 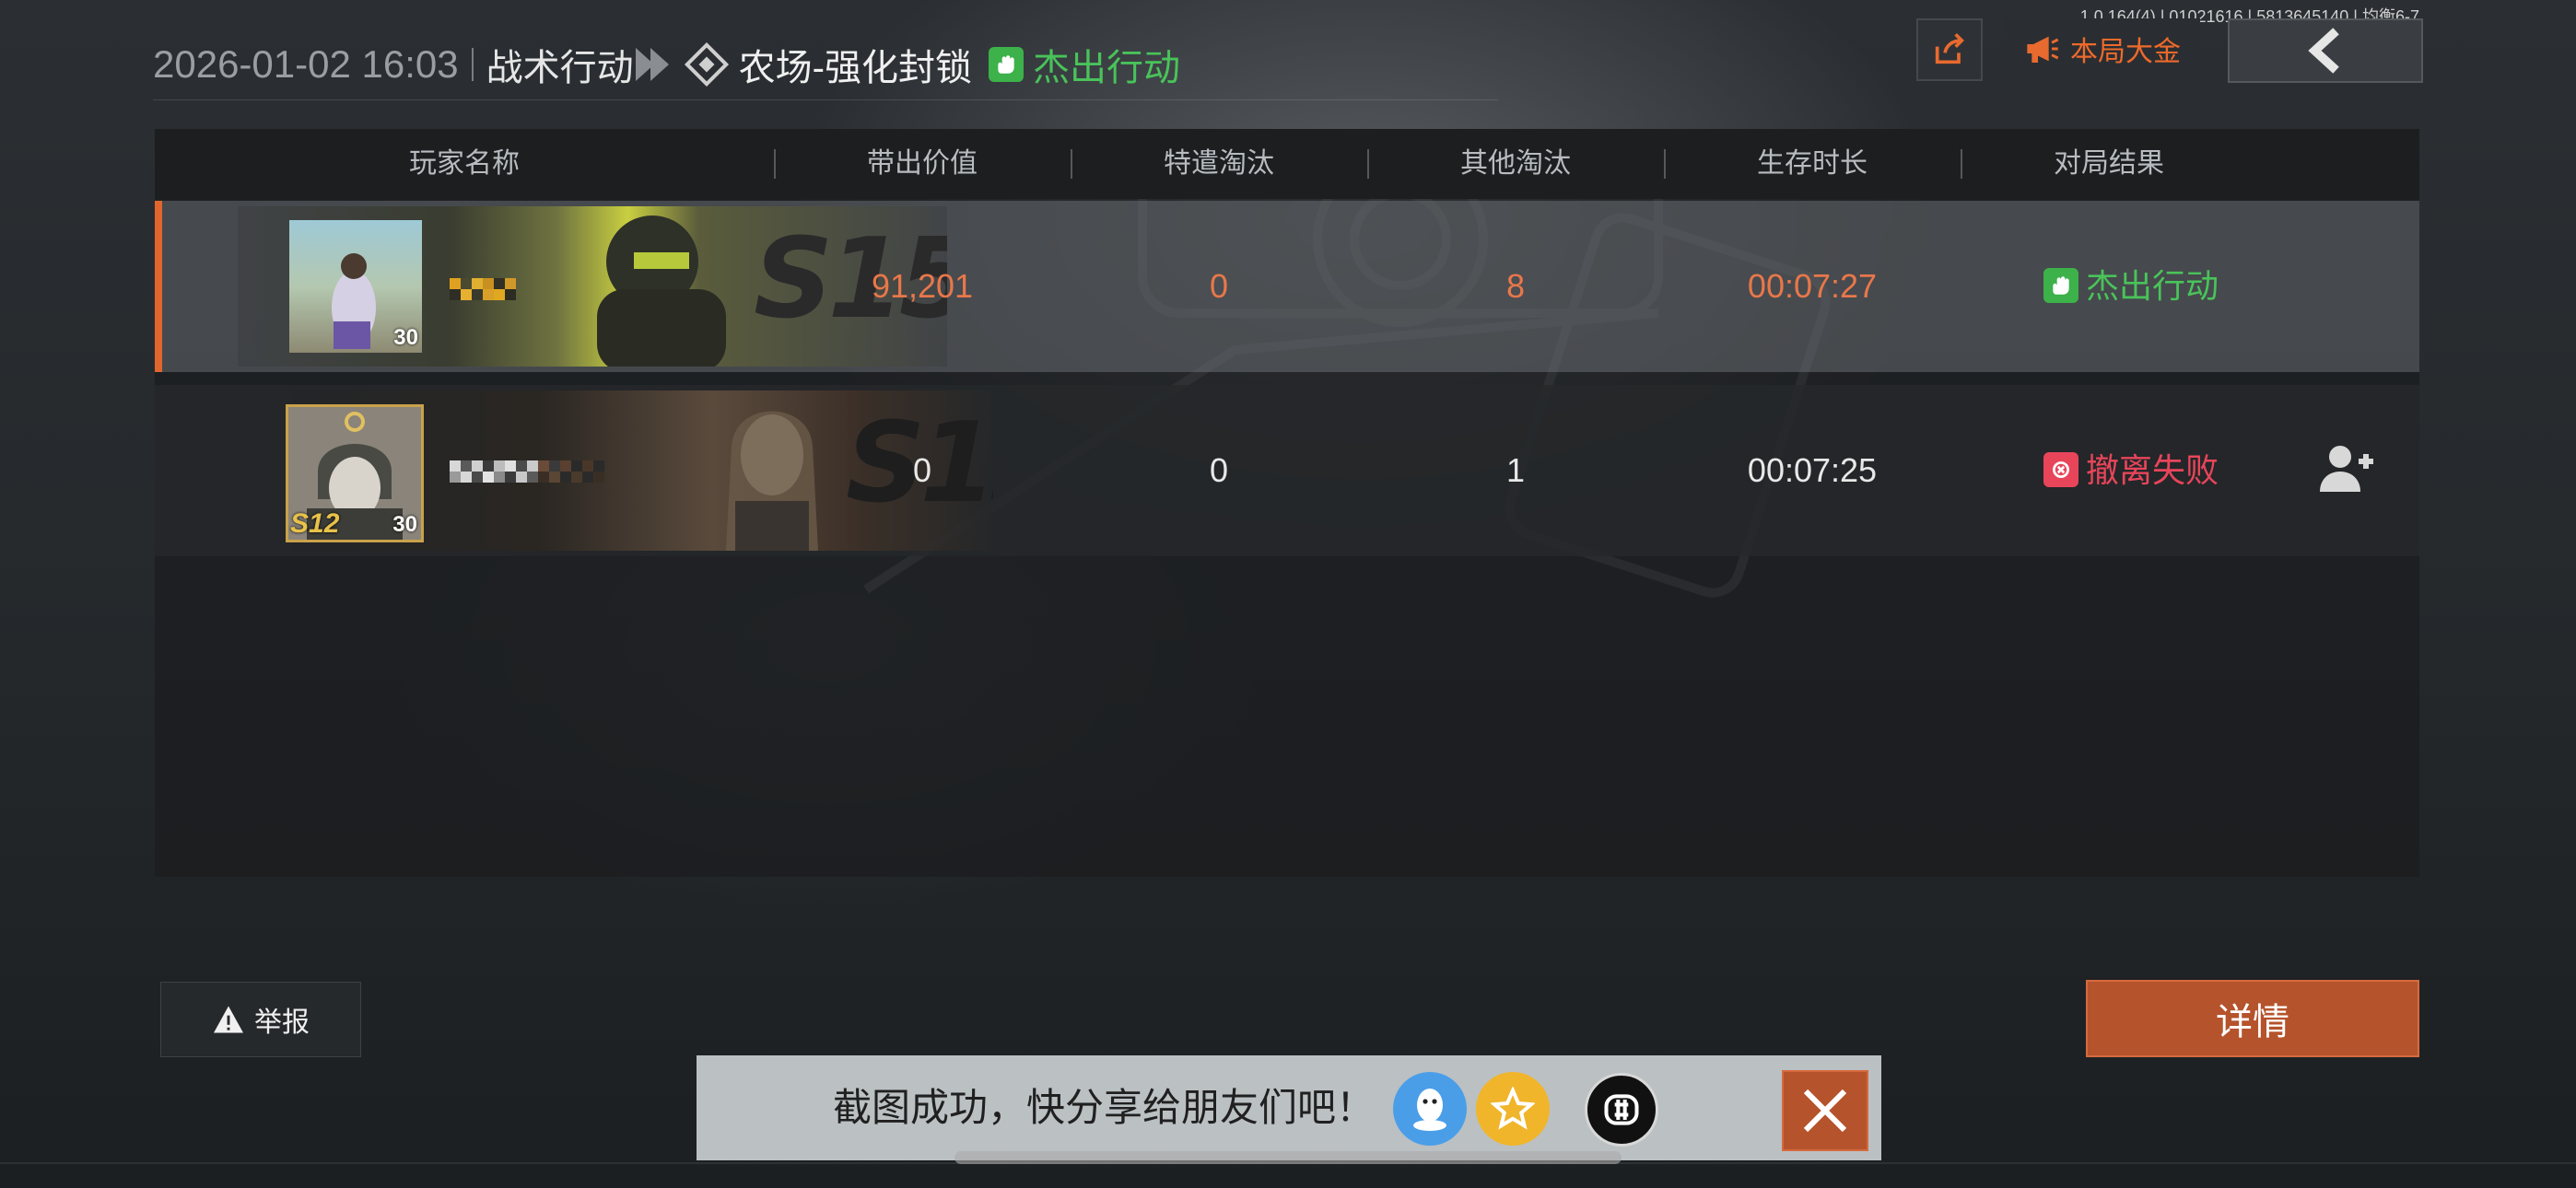 I want to click on report-button: 举报, so click(x=260, y=1019).